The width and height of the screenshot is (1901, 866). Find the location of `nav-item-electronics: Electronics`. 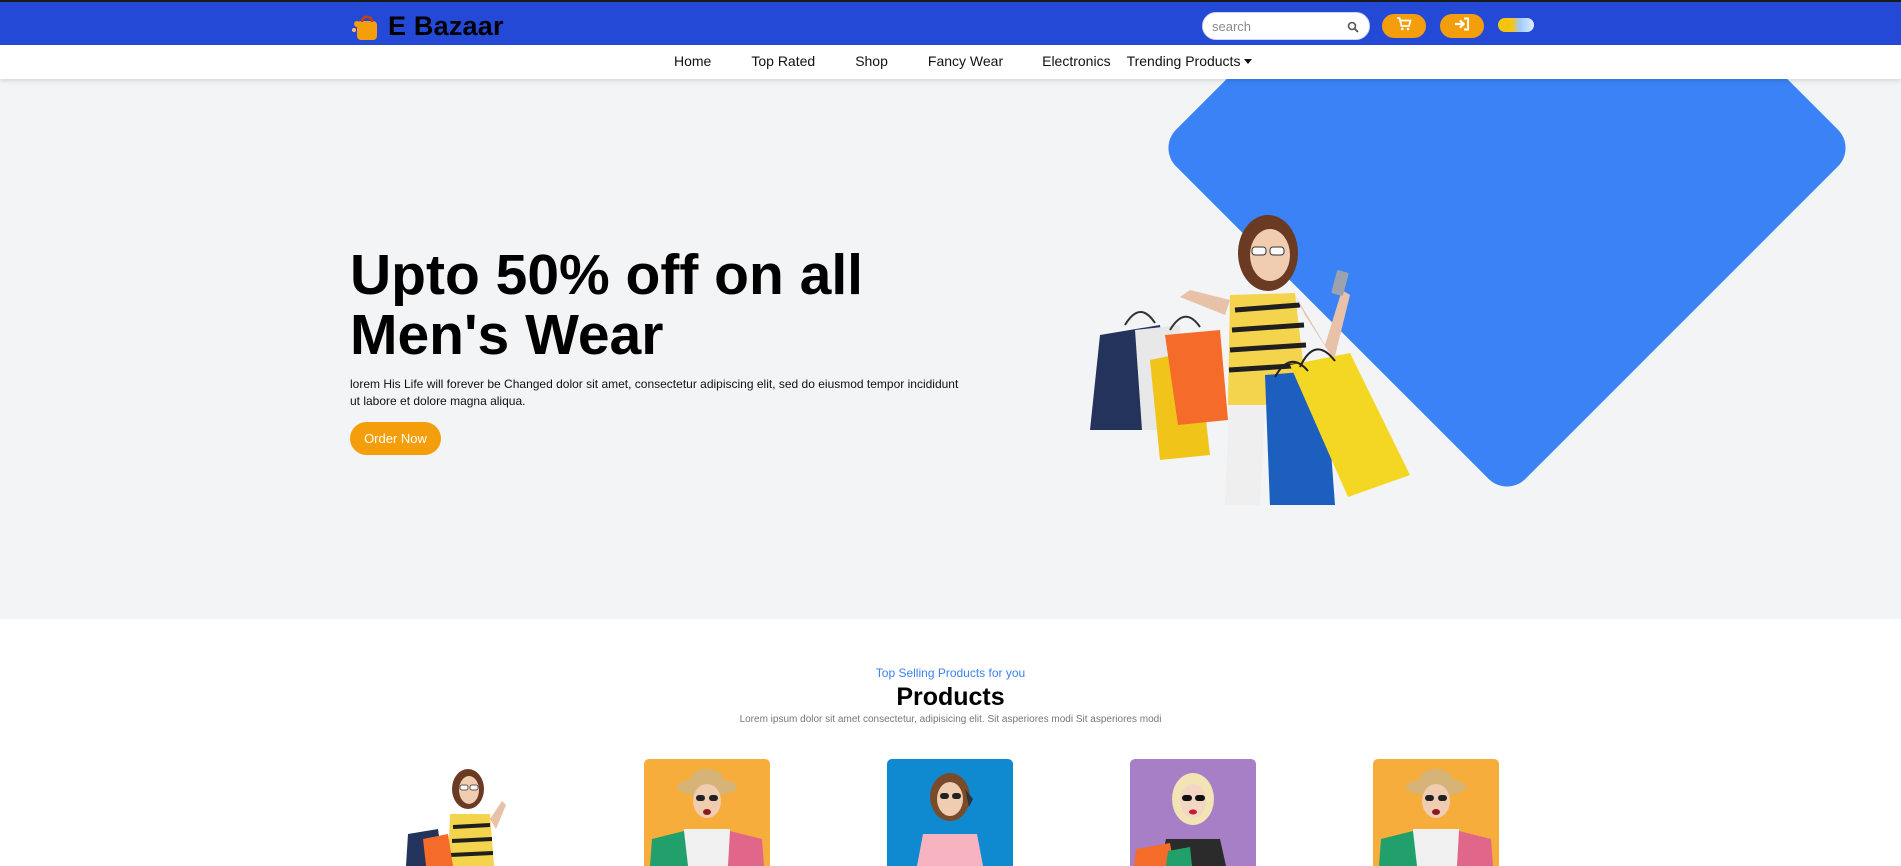

nav-item-electronics: Electronics is located at coordinates (1076, 61).